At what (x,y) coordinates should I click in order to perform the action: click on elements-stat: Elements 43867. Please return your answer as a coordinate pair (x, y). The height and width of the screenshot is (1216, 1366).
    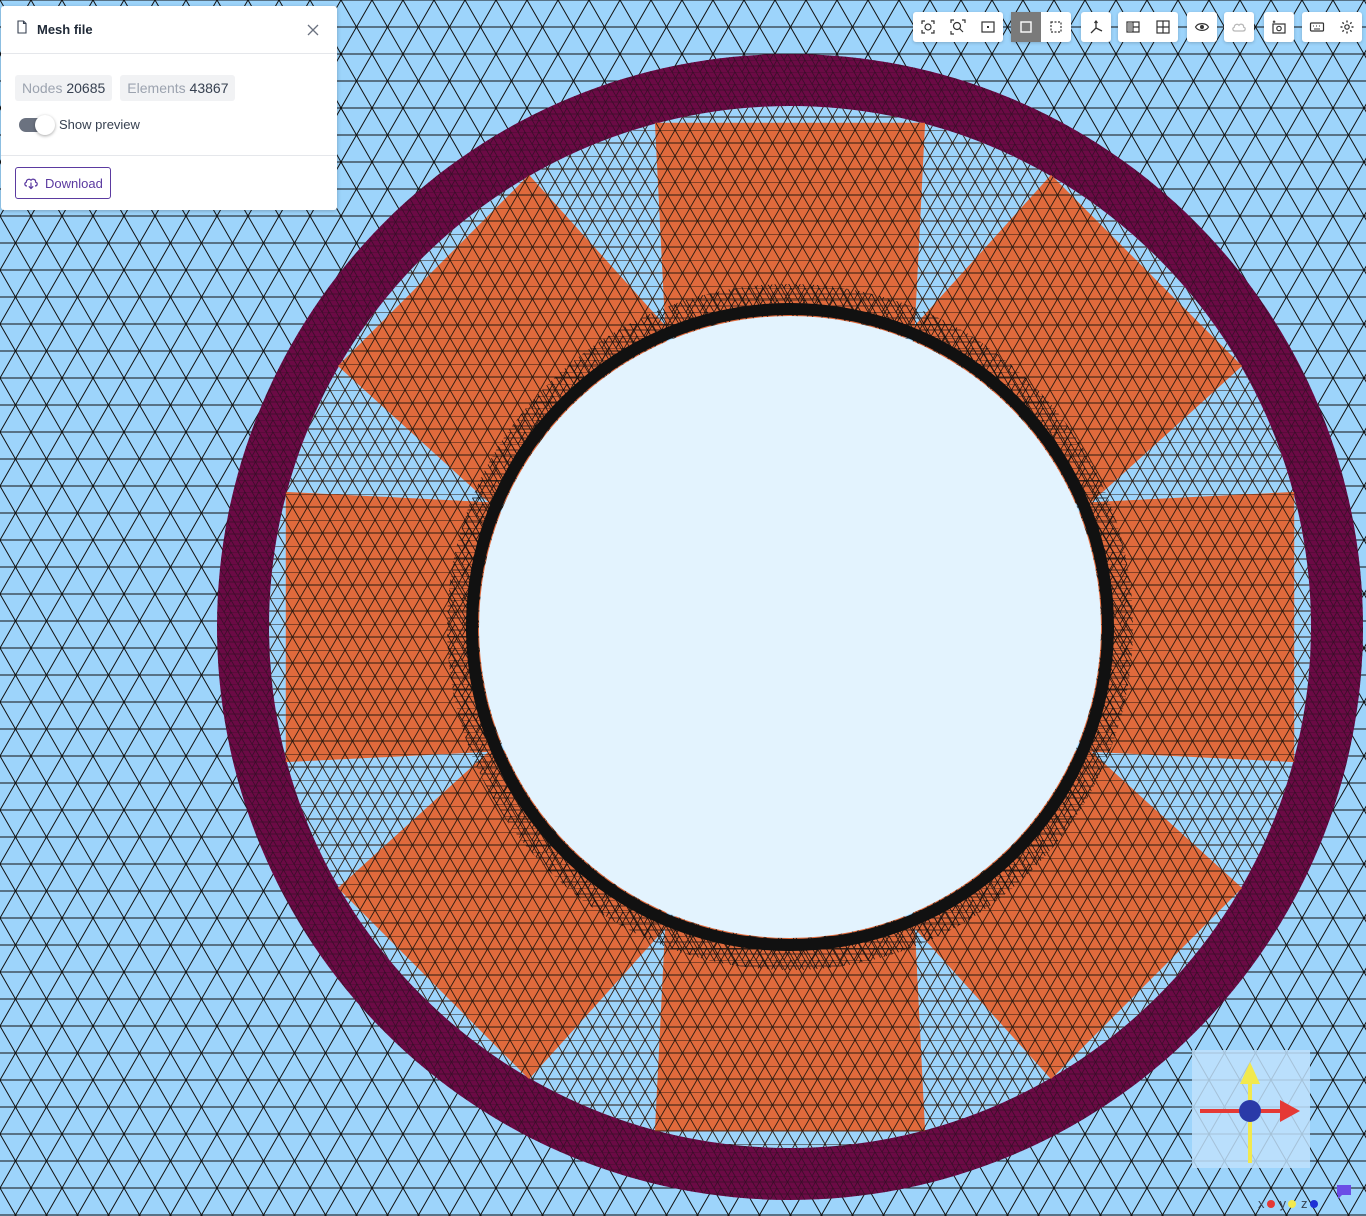
    Looking at the image, I should click on (178, 88).